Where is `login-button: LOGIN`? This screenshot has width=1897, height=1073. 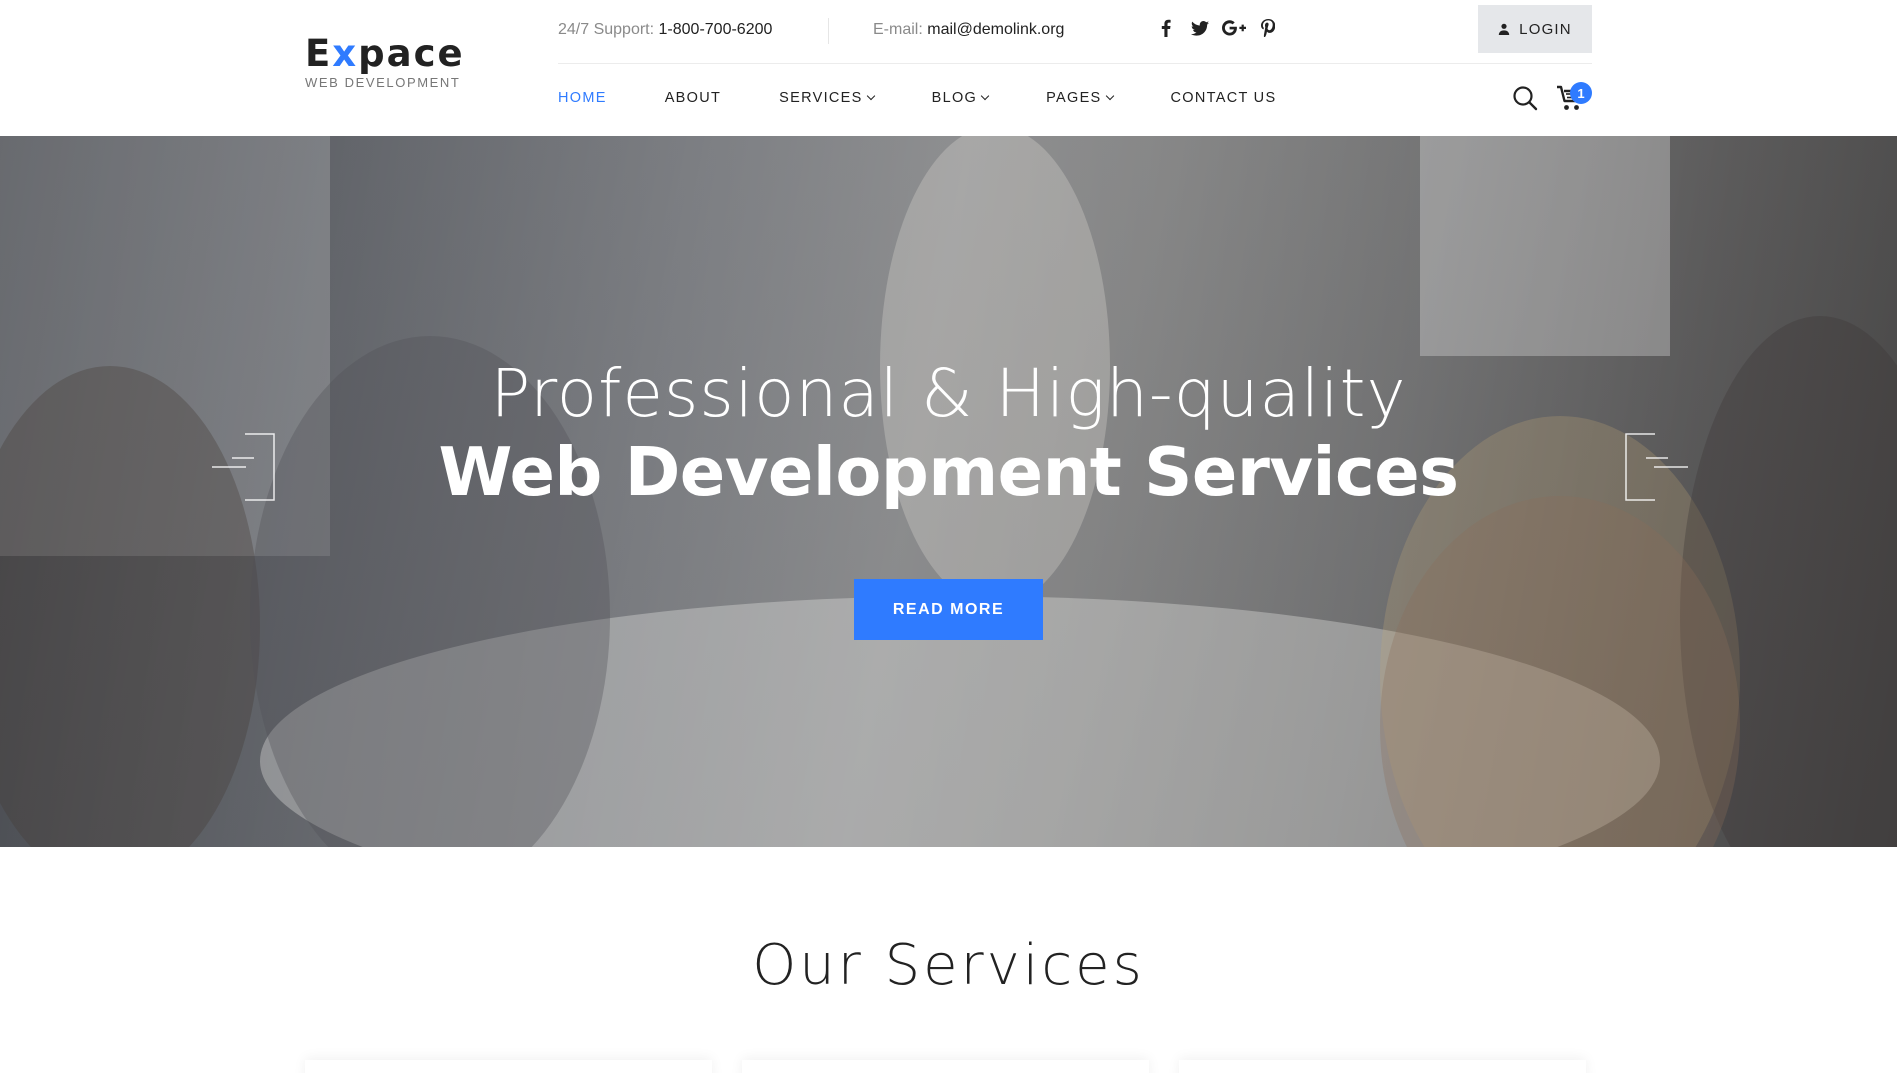
login-button: LOGIN is located at coordinates (1535, 29).